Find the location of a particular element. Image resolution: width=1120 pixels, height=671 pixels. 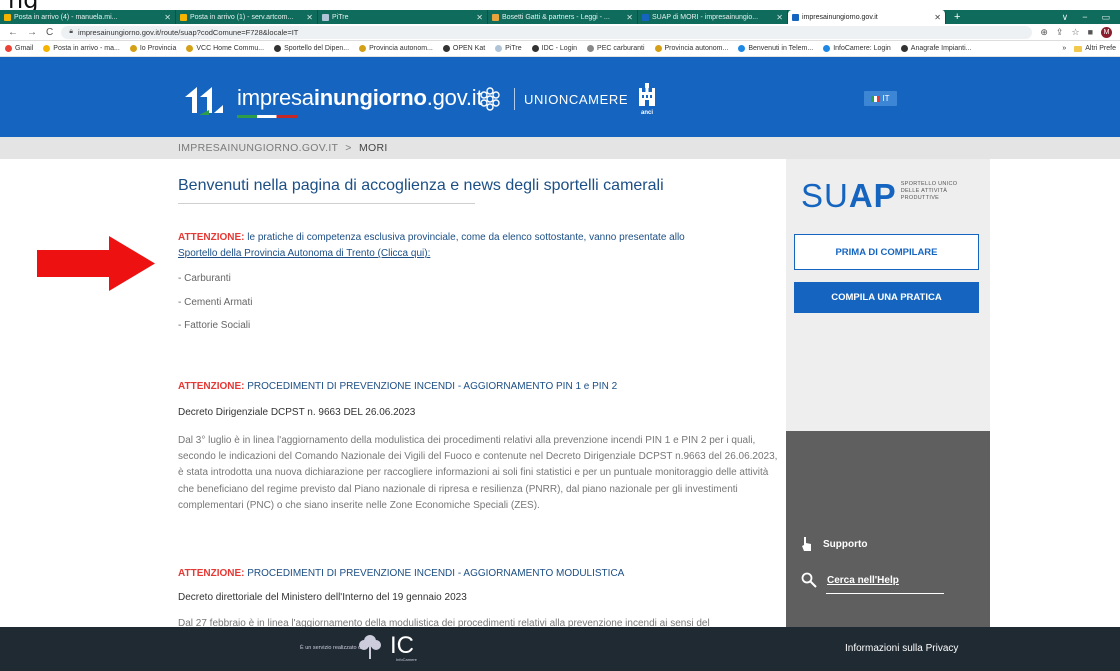

bookmark-item: Io Provincia is located at coordinates (153, 48).